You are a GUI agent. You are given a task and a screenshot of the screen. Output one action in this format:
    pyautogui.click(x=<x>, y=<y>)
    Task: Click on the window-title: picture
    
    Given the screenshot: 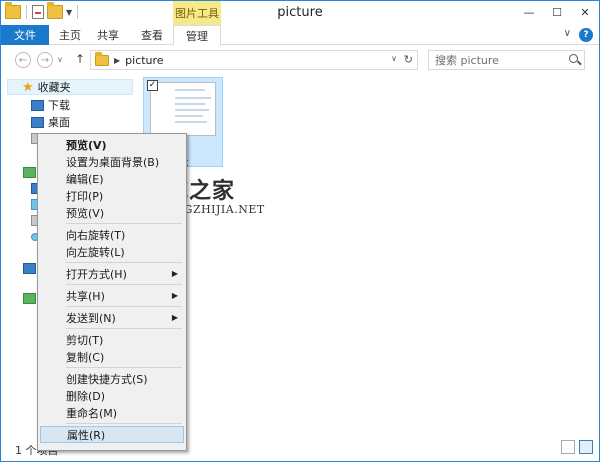 What is the action you would take?
    pyautogui.click(x=300, y=12)
    